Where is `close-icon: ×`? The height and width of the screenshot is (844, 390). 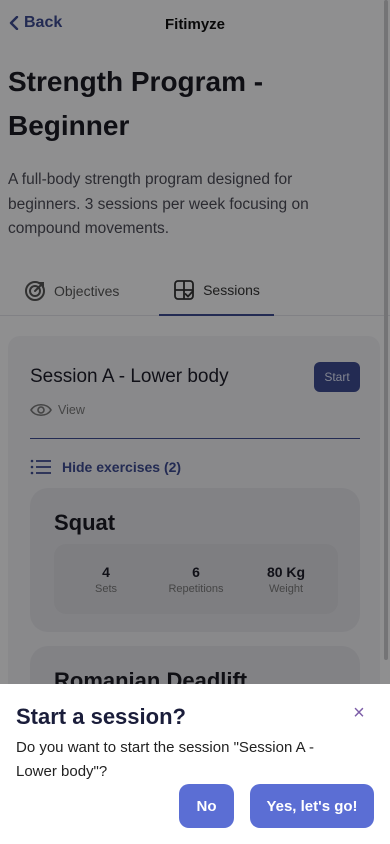
close-icon: × is located at coordinates (359, 713).